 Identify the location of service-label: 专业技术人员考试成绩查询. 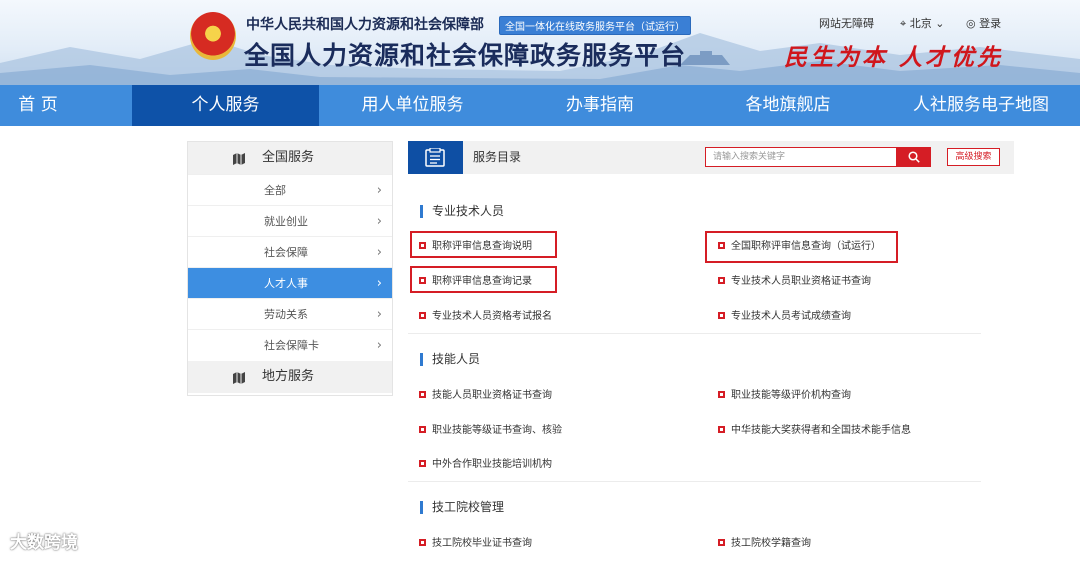
(791, 316).